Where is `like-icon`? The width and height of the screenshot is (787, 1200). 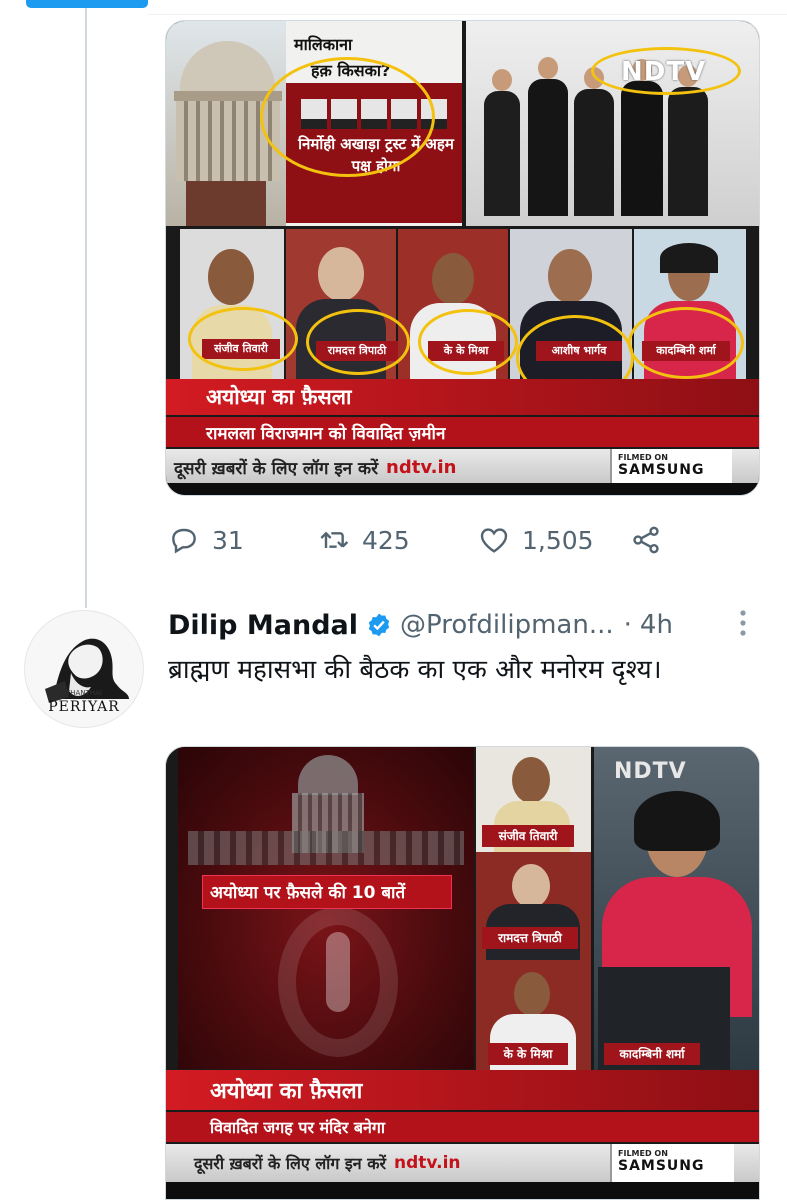 like-icon is located at coordinates (494, 540).